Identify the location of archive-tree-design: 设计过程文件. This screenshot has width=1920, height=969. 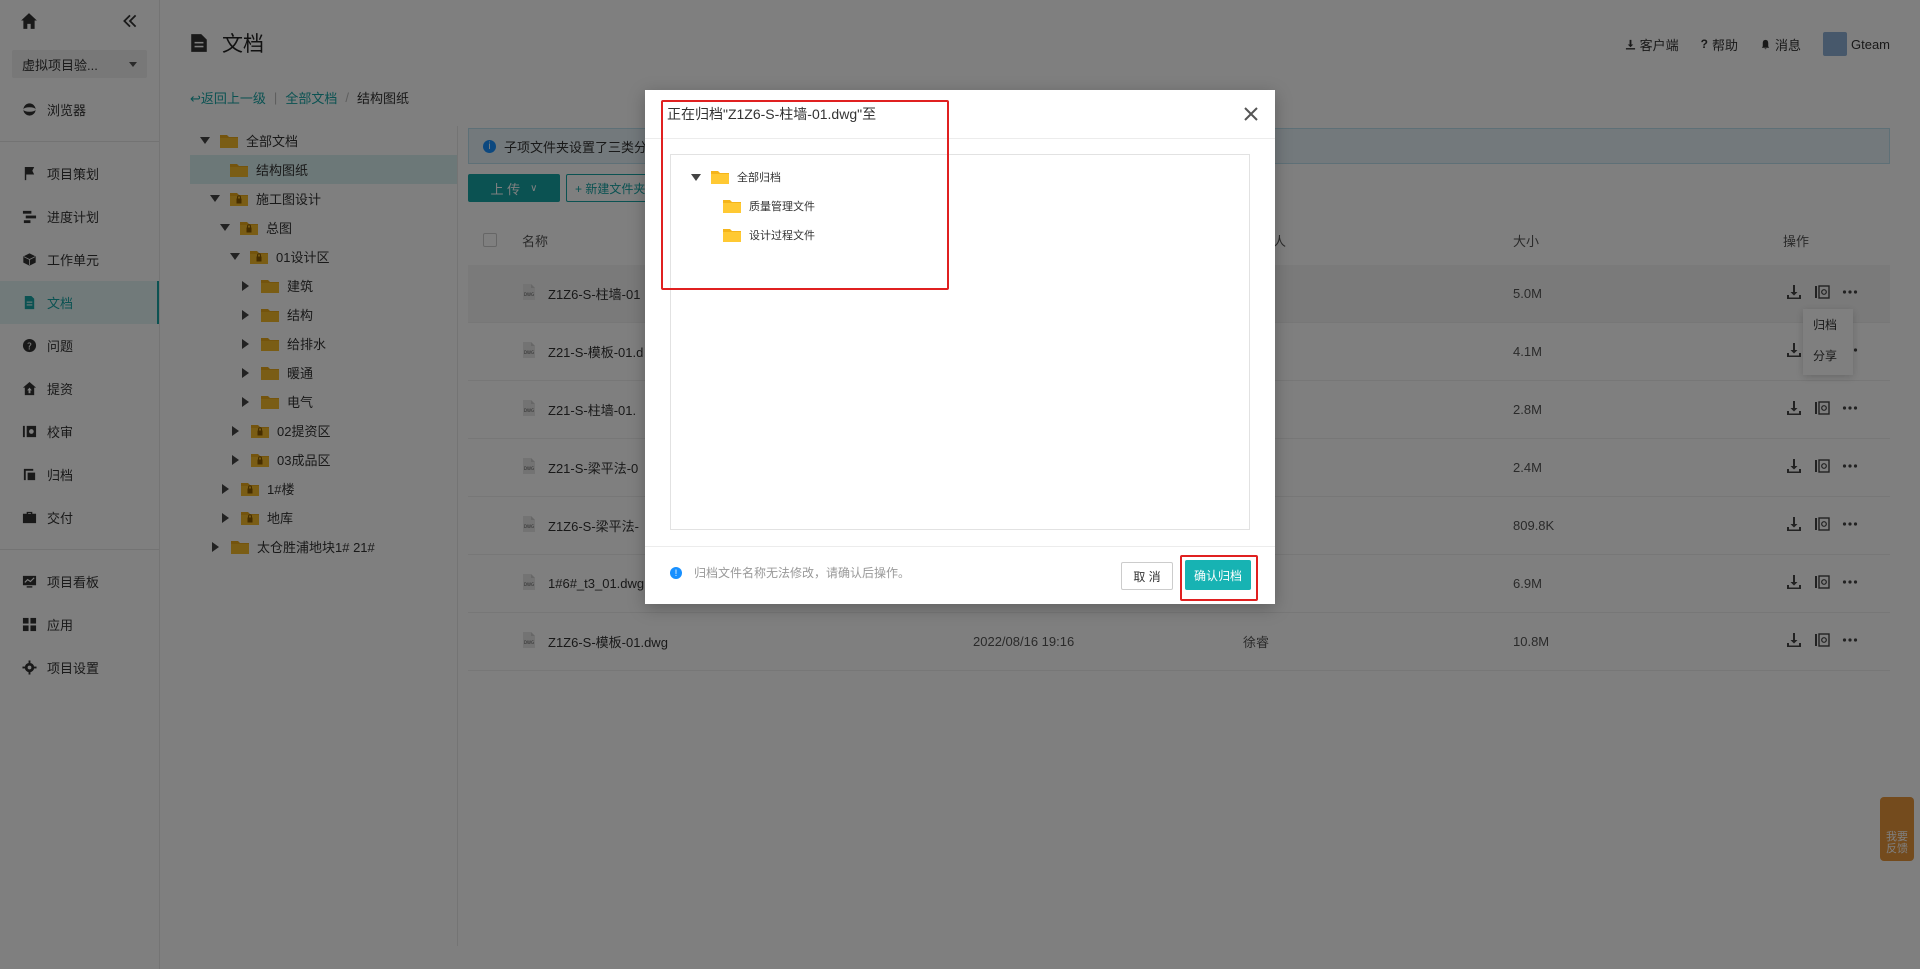
(769, 235).